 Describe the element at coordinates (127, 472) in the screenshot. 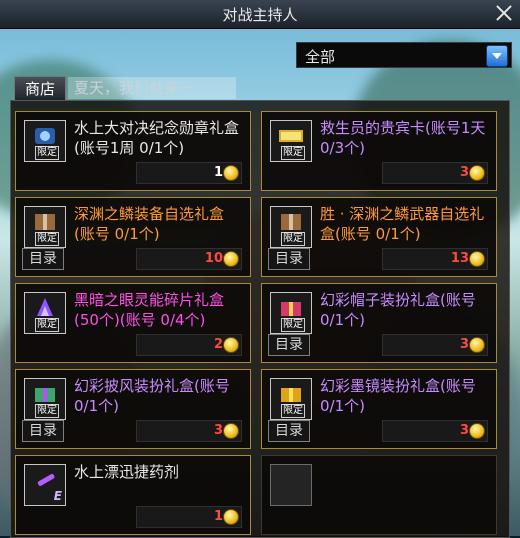

I see `item-name: 水上漂迅捷药剂` at that location.